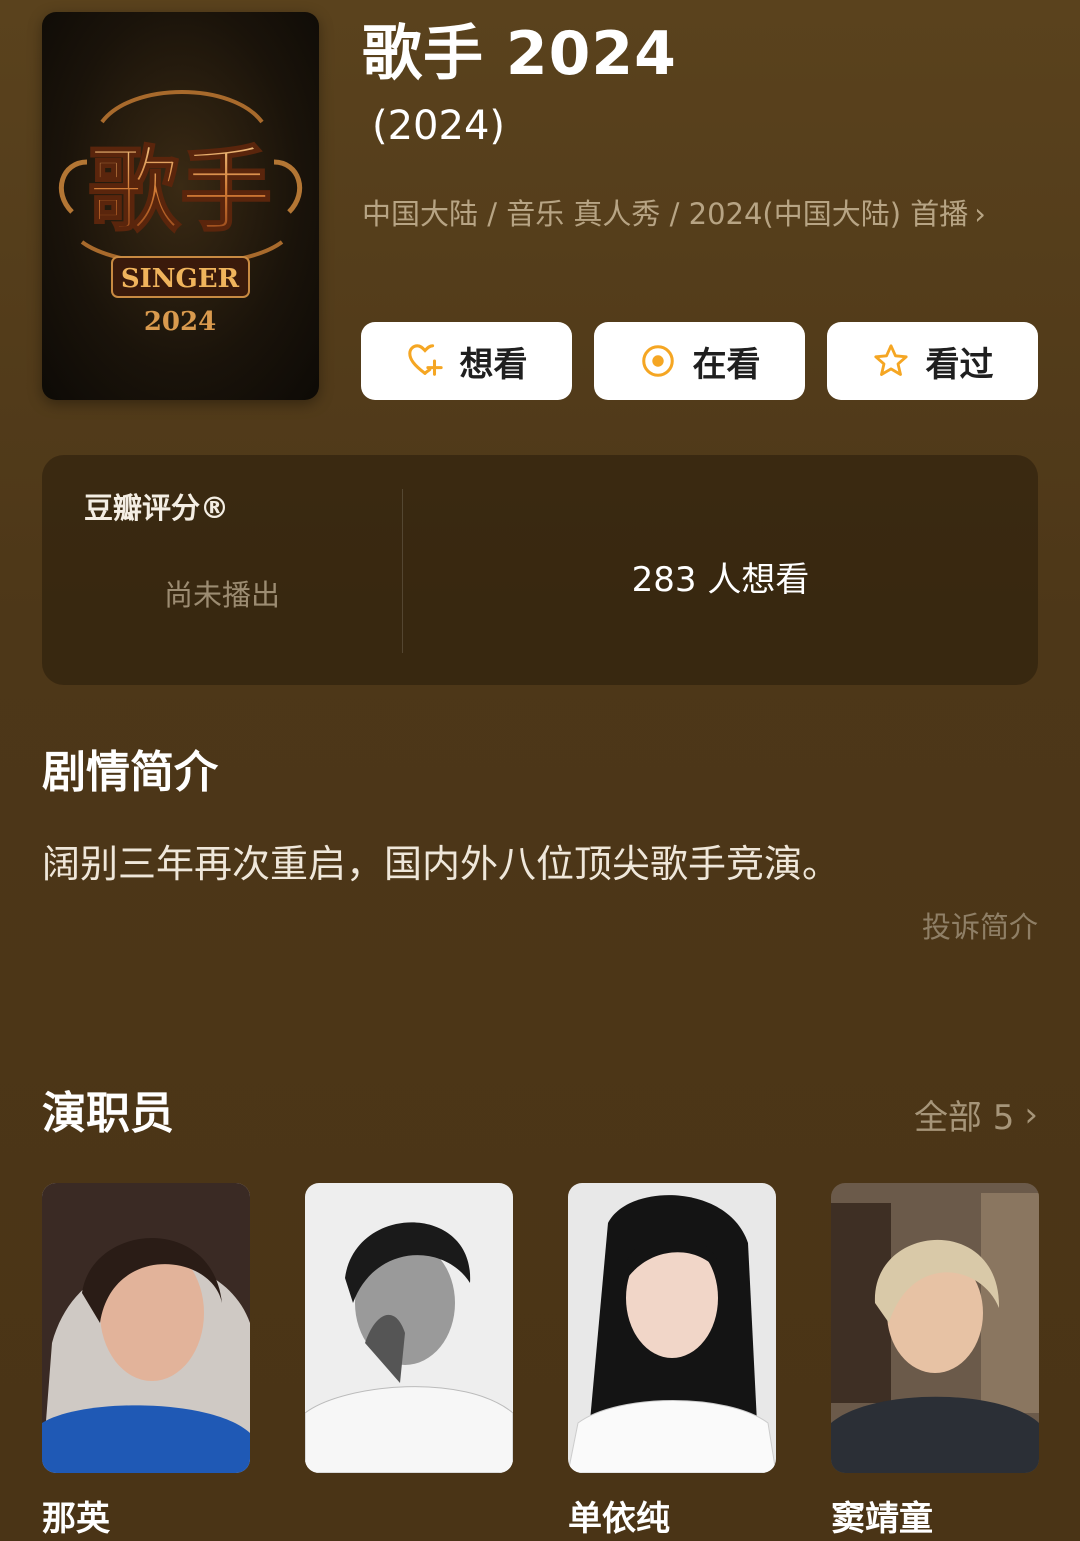  What do you see at coordinates (726, 364) in the screenshot?
I see `watching-label: 在看` at bounding box center [726, 364].